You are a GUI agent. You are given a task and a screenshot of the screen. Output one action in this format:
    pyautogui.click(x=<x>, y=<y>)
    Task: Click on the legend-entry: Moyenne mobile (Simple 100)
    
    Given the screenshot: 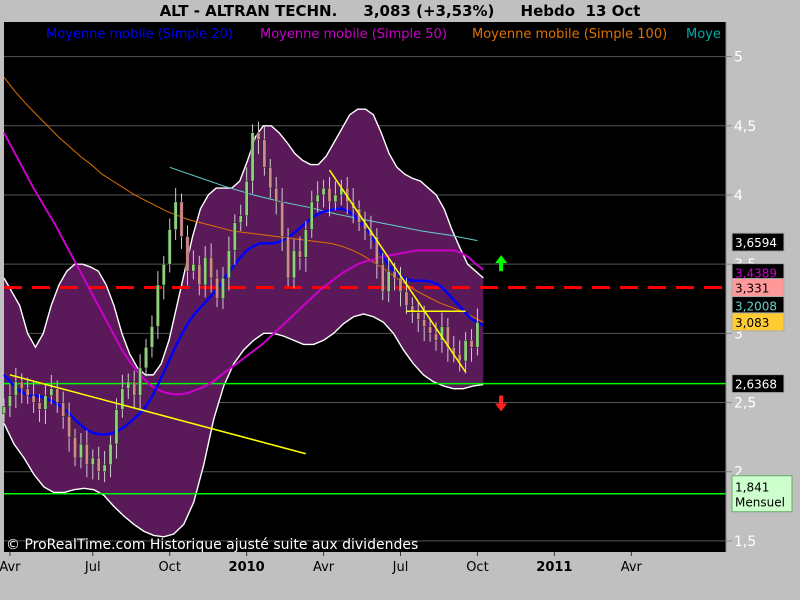 What is the action you would take?
    pyautogui.click(x=569, y=34)
    